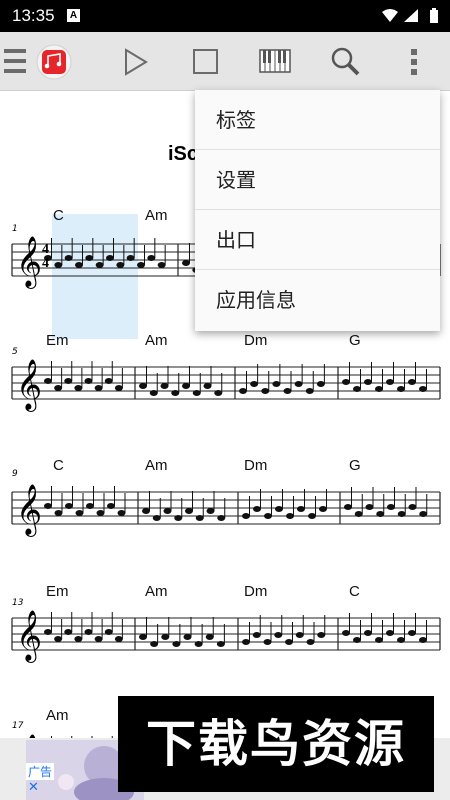 This screenshot has height=800, width=450. What do you see at coordinates (40, 771) in the screenshot?
I see `ad-label: 广告` at bounding box center [40, 771].